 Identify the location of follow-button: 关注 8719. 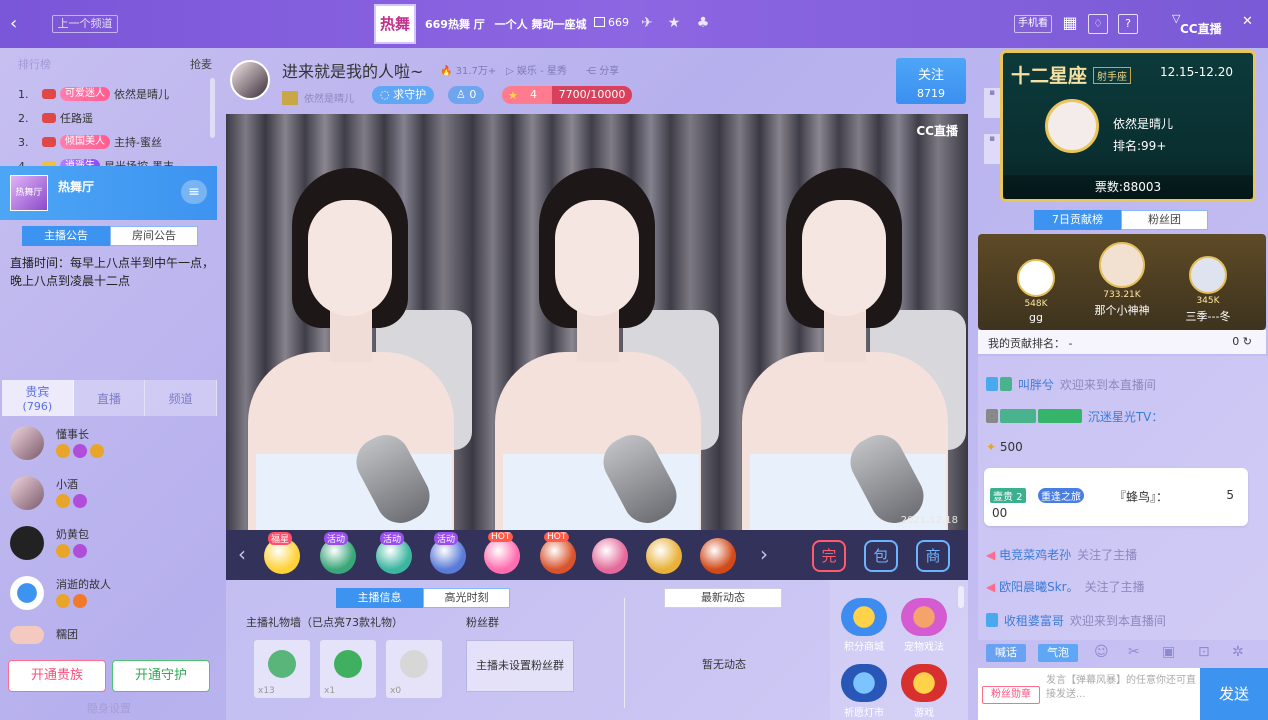
(931, 81).